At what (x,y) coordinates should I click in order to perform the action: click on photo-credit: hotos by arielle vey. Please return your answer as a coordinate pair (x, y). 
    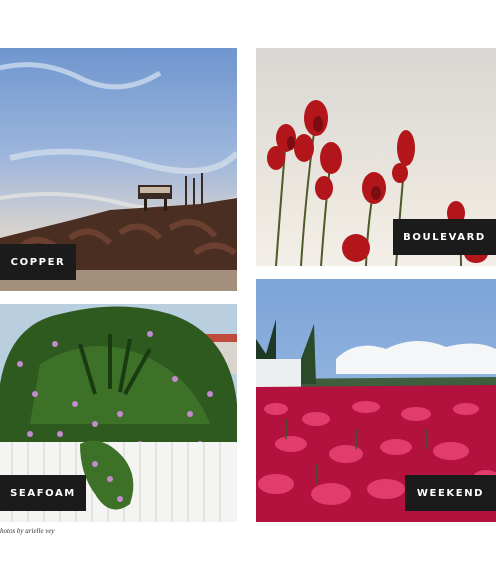
    Looking at the image, I should click on (27, 531).